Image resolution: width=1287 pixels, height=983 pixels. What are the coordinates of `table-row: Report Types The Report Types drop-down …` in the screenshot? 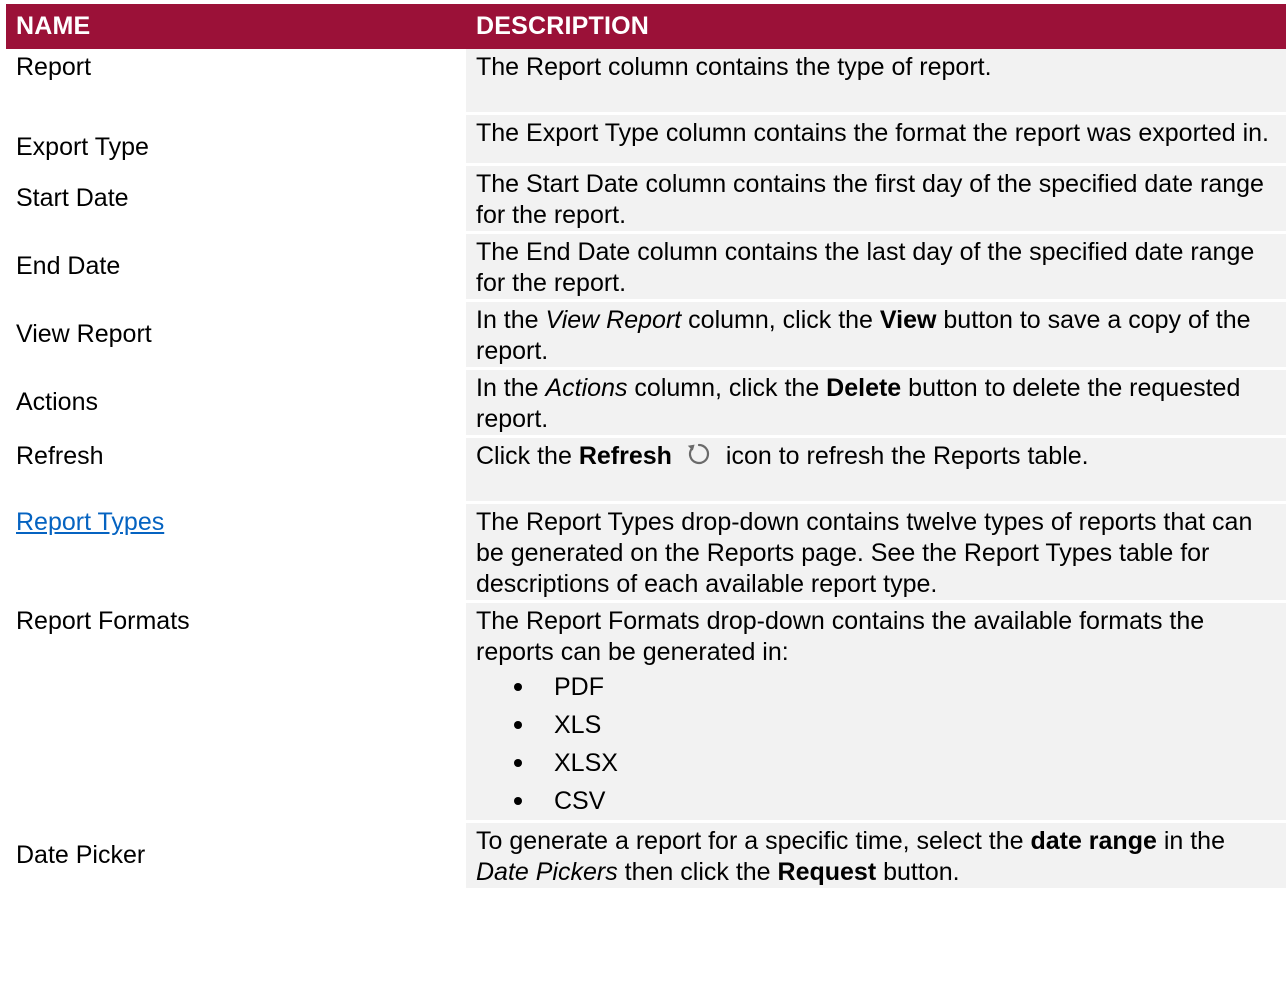 It's located at (646, 552).